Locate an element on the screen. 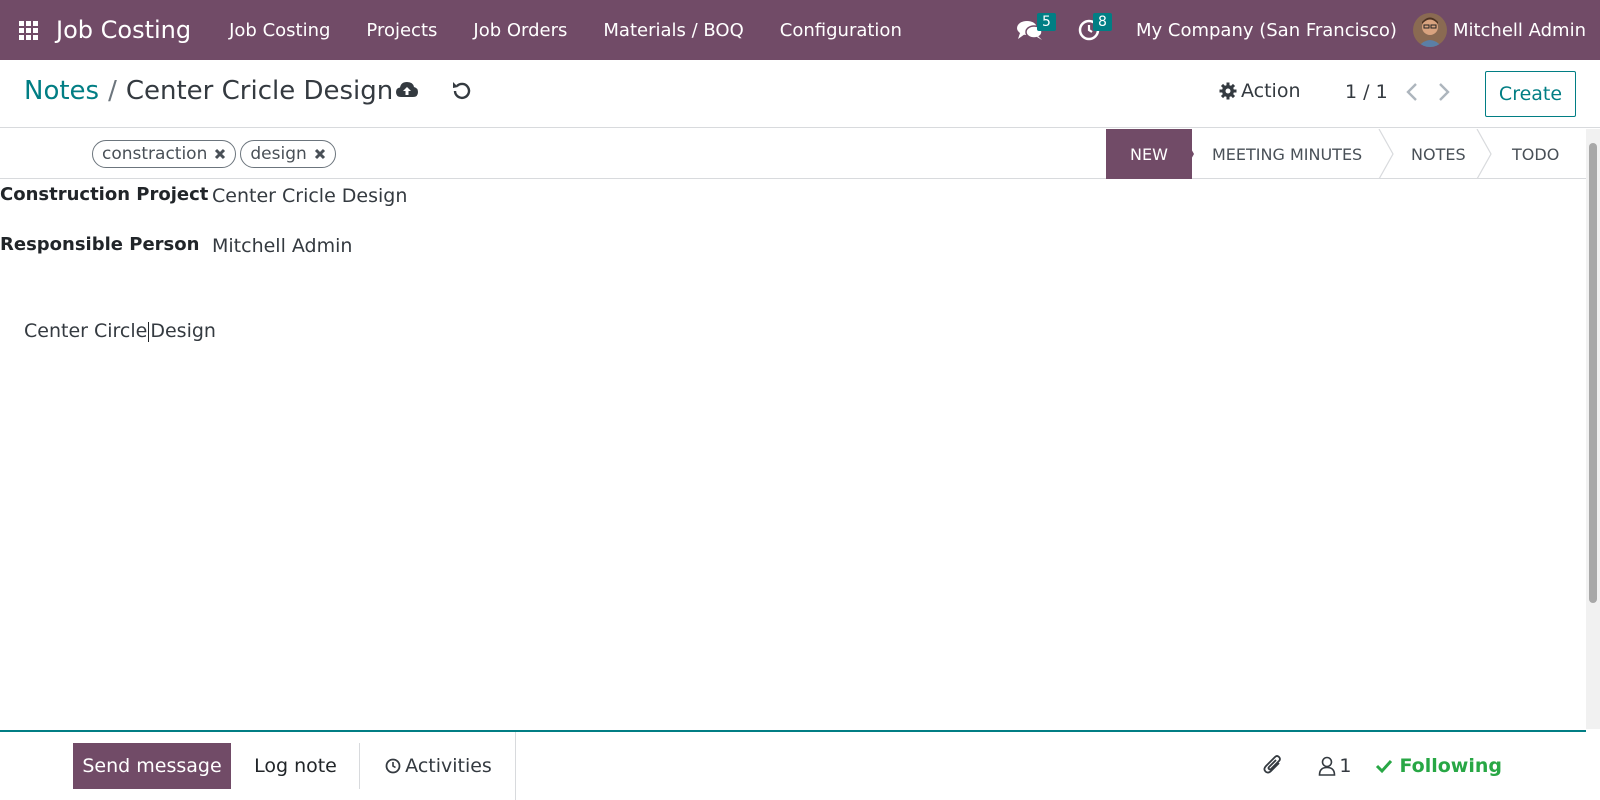 This screenshot has width=1600, height=800. messaging-menu: 5 is located at coordinates (1030, 30).